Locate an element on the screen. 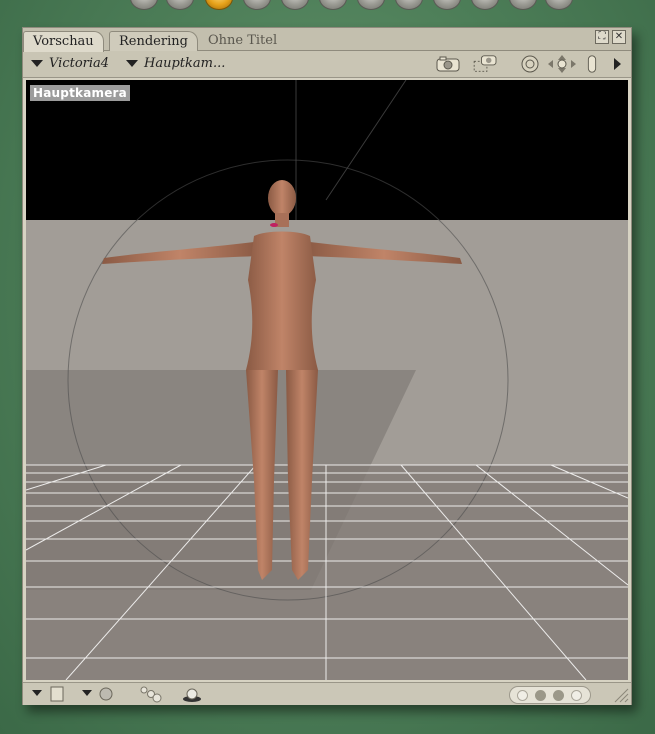 This screenshot has width=655, height=734. tab-ohne-titel: Ohne Titel is located at coordinates (242, 40).